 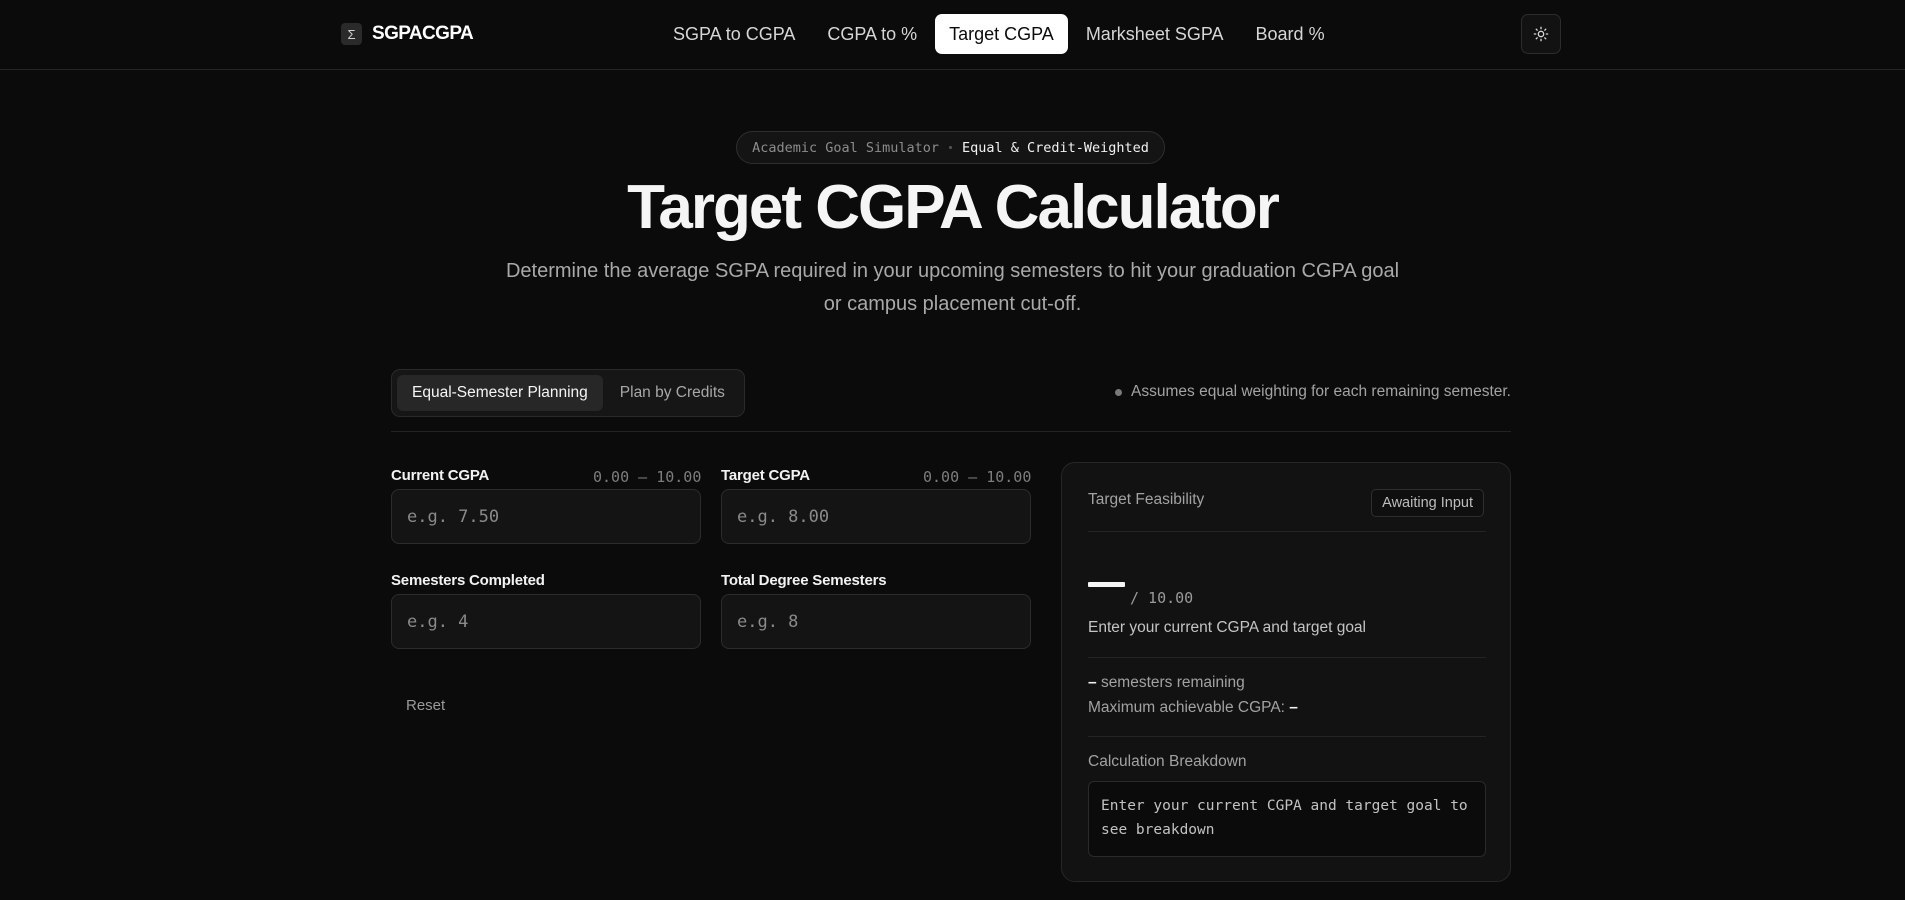 I want to click on nav-item-marksheet-sgpa: Marksheet SGPA, so click(x=1155, y=34).